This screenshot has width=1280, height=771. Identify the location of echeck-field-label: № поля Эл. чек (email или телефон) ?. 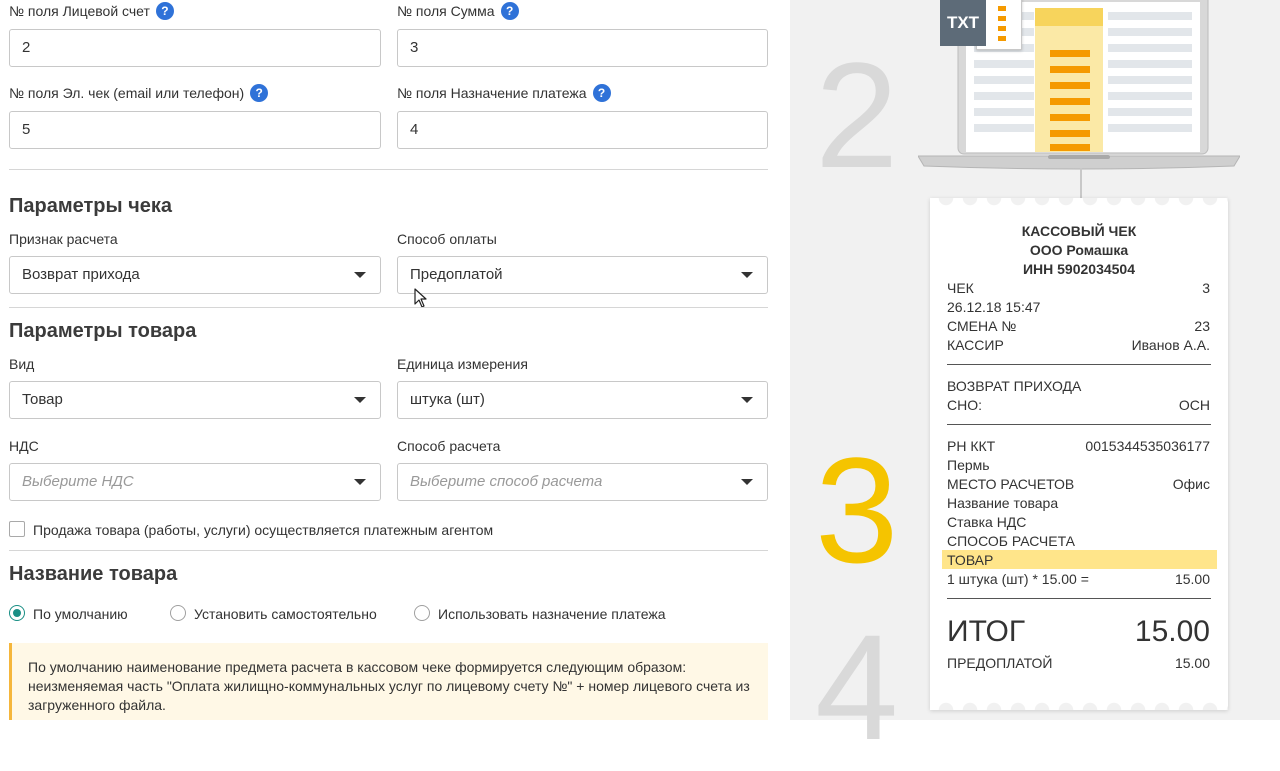
(139, 93).